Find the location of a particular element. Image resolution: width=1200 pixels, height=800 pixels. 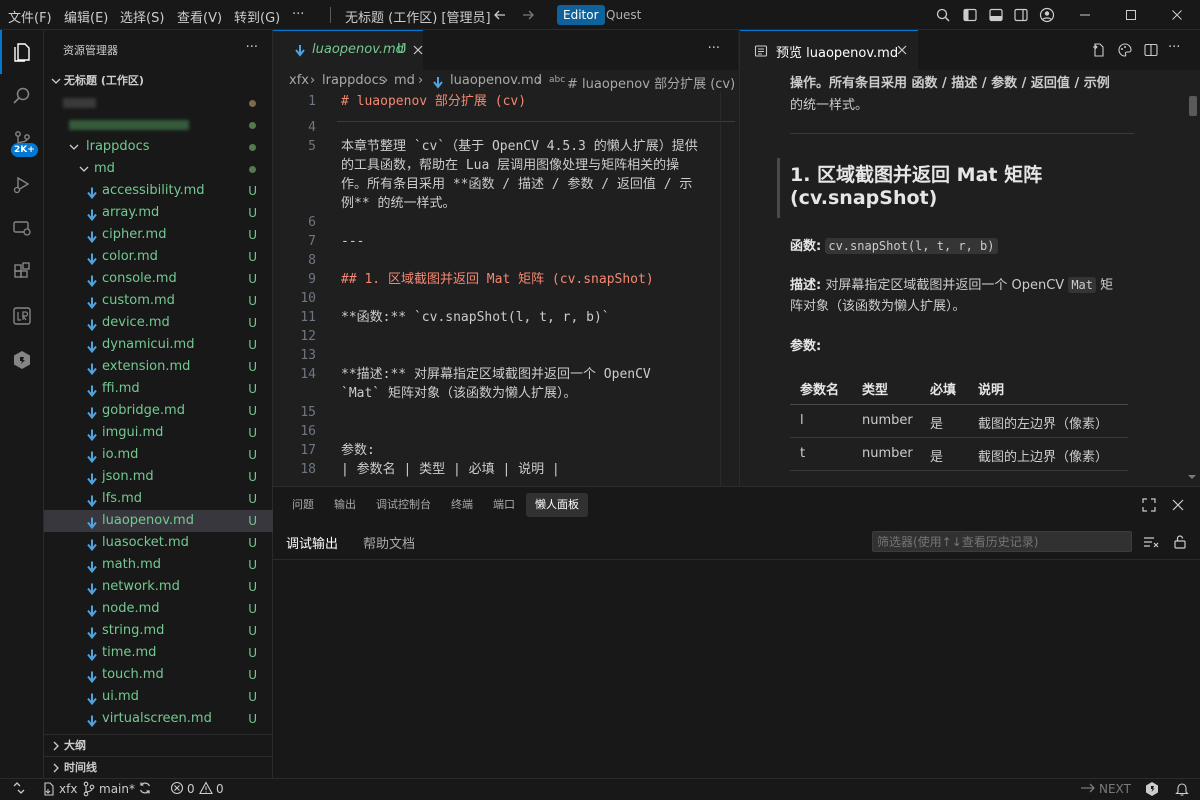

panel-tab: 输出 is located at coordinates (345, 505).